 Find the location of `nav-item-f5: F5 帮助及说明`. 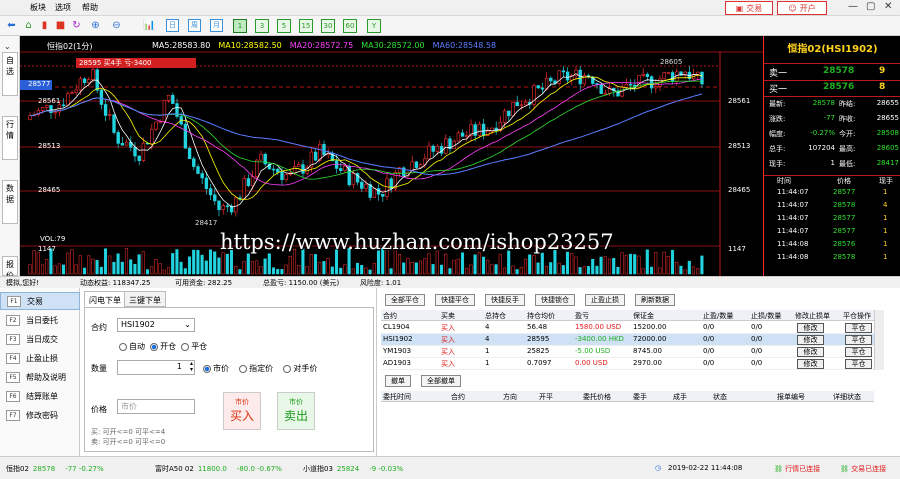

nav-item-f5: F5 帮助及说明 is located at coordinates (40, 377).